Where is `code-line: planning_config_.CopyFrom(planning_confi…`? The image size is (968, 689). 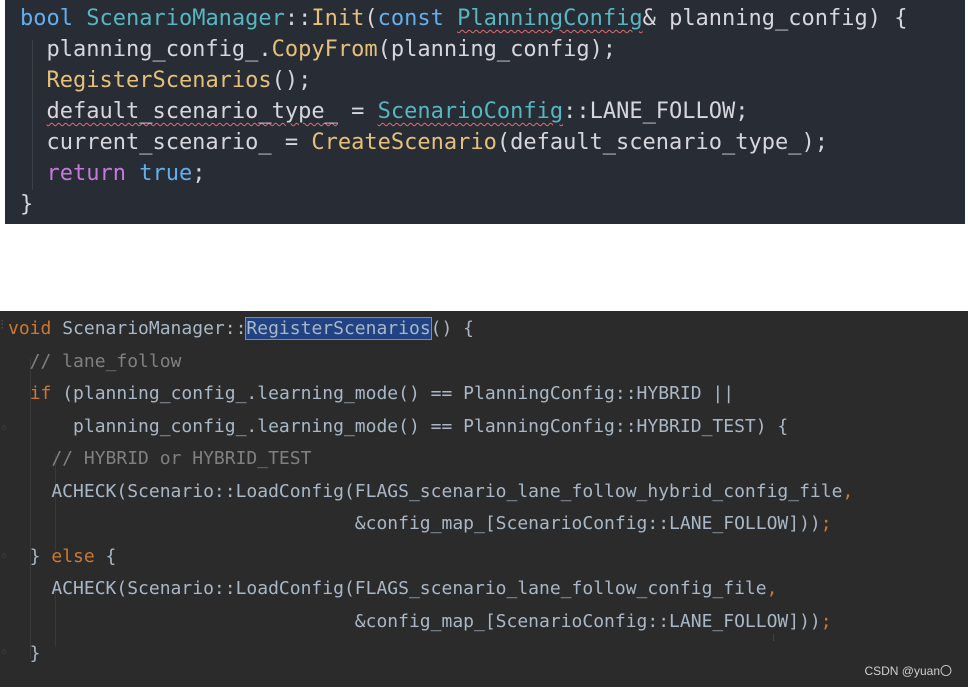 code-line: planning_config_.CopyFrom(planning_confi… is located at coordinates (318, 49).